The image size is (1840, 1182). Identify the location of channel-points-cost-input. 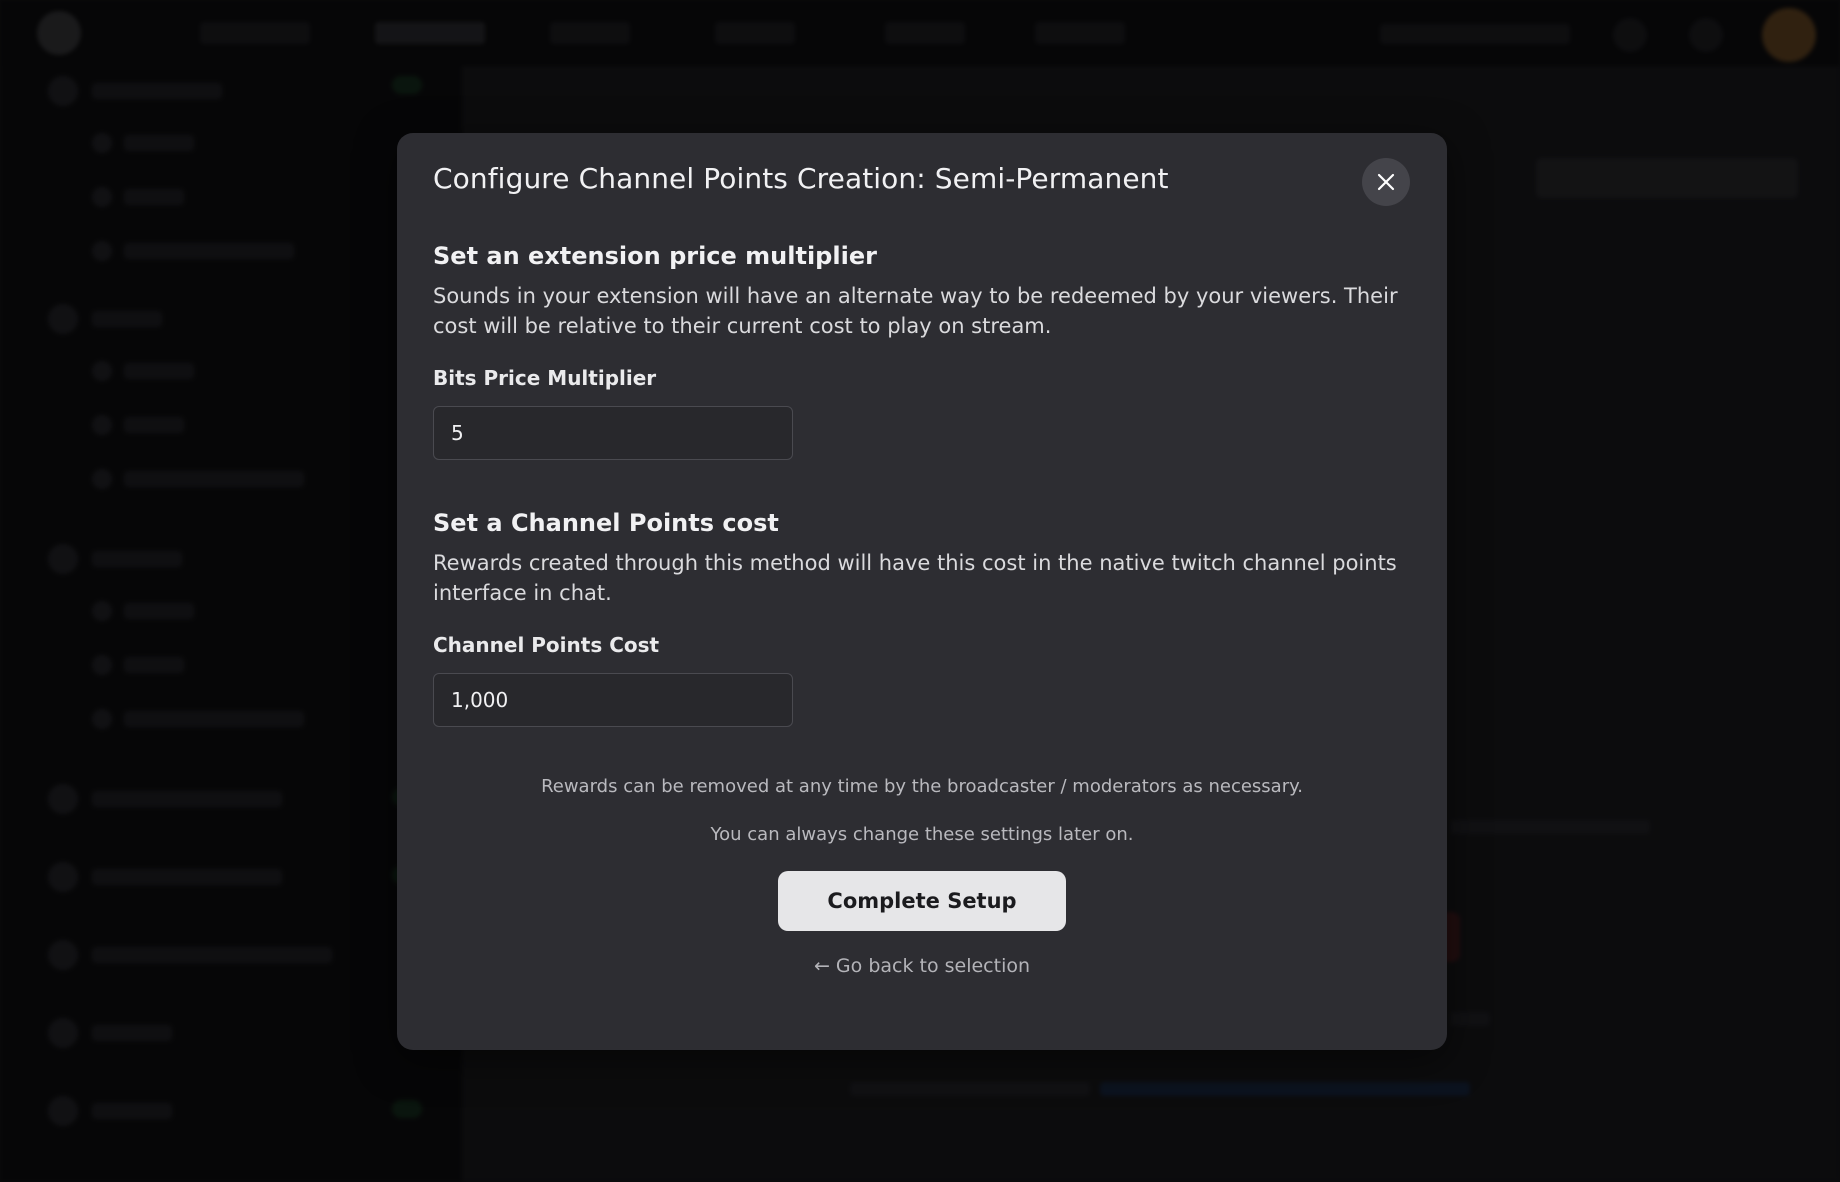
(613, 700).